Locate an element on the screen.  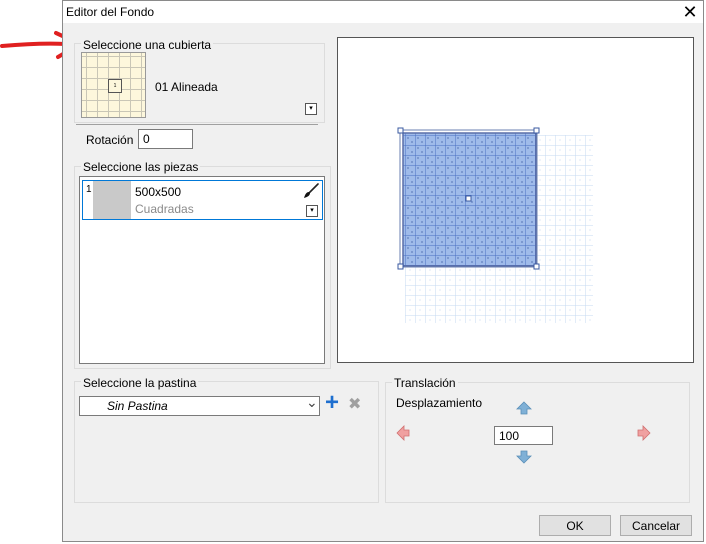
rotation-label: Rotación is located at coordinates (110, 140).